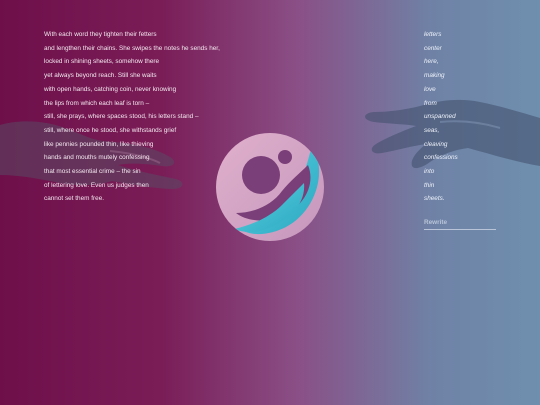  Describe the element at coordinates (99, 144) in the screenshot. I see `poem-line: like pennies pounded thin, like thieving` at that location.